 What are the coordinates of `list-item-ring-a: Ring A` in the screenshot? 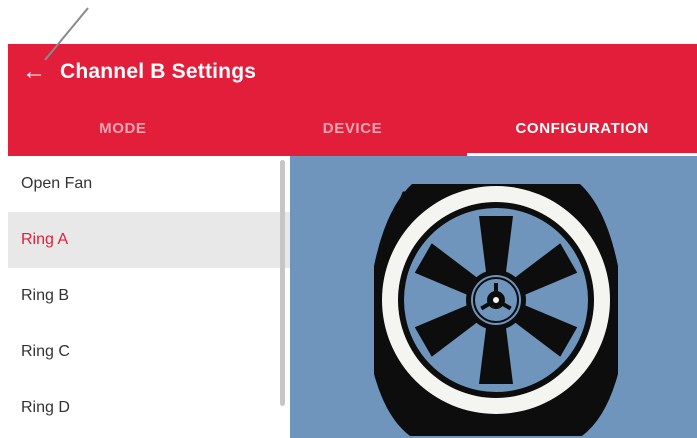 It's located at (149, 240).